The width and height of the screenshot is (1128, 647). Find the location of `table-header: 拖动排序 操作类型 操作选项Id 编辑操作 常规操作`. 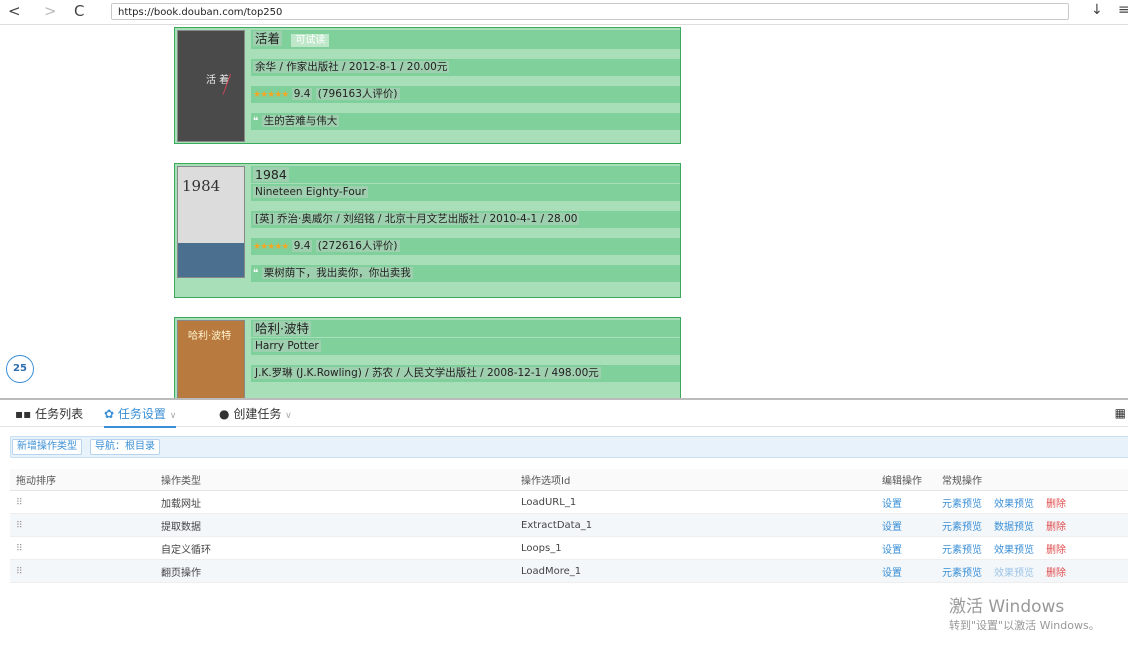

table-header: 拖动排序 操作类型 操作选项Id 编辑操作 常规操作 is located at coordinates (569, 480).